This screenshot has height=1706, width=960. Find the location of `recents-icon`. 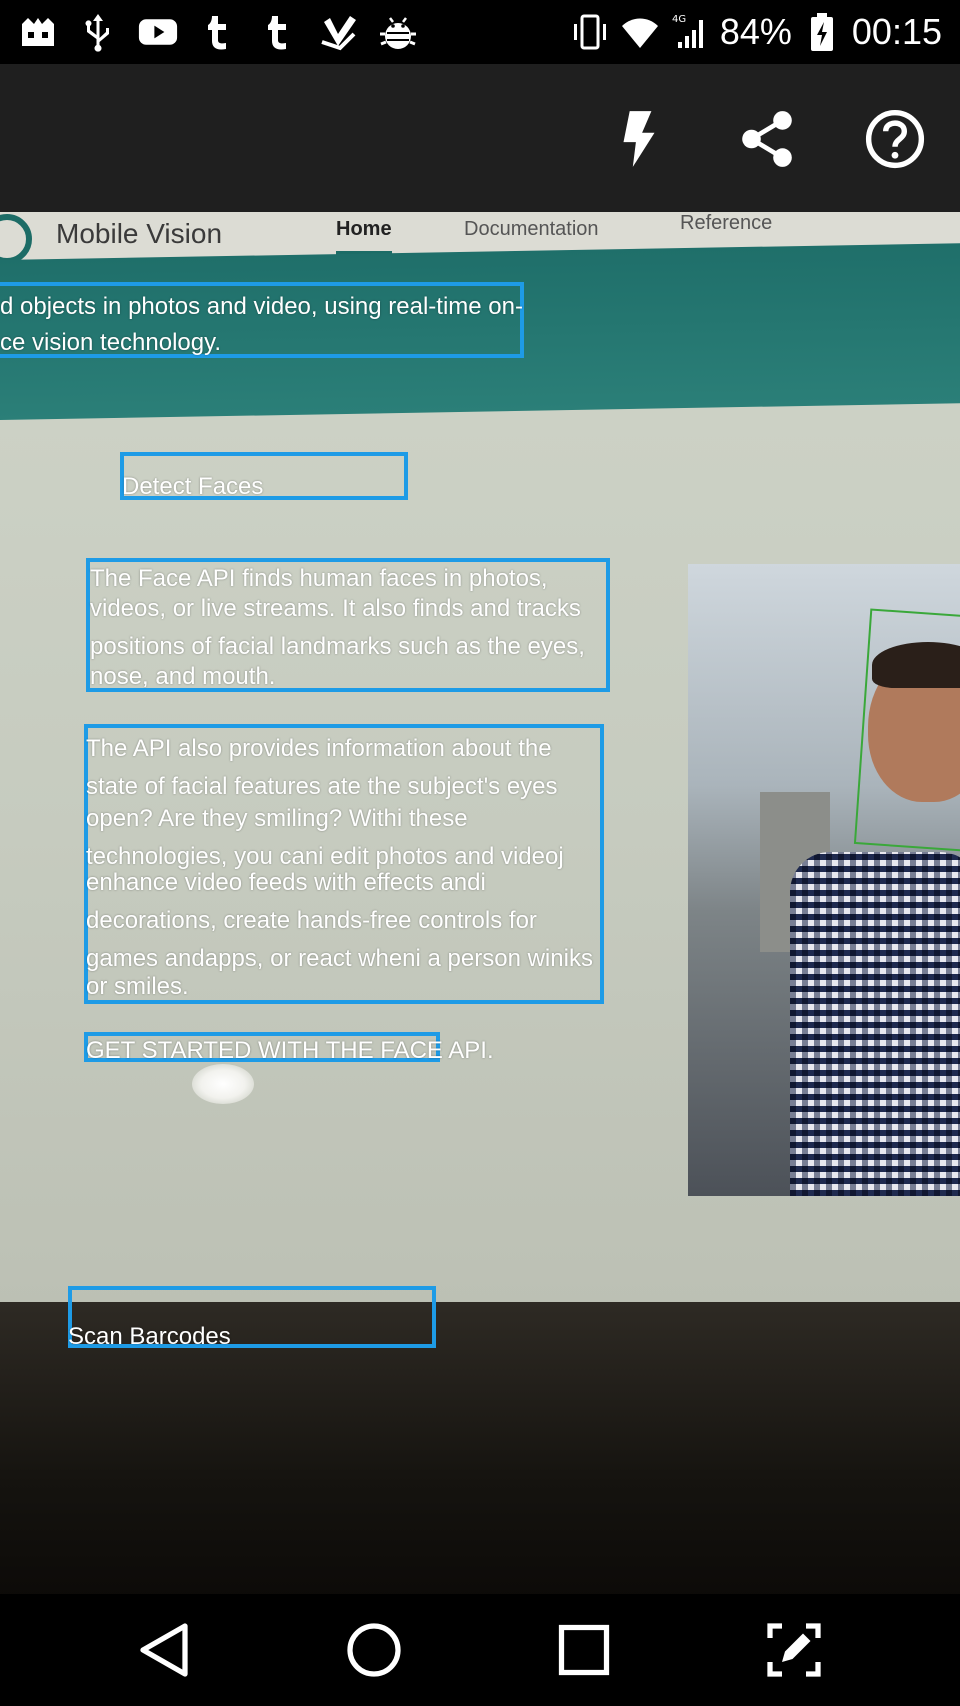

recents-icon is located at coordinates (584, 1650).